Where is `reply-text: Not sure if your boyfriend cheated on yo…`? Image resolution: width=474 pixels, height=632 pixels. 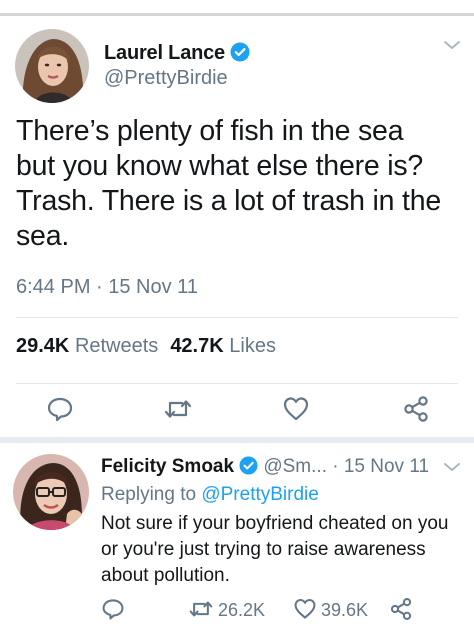
reply-text: Not sure if your boyfriend cheated on yo… is located at coordinates (274, 550).